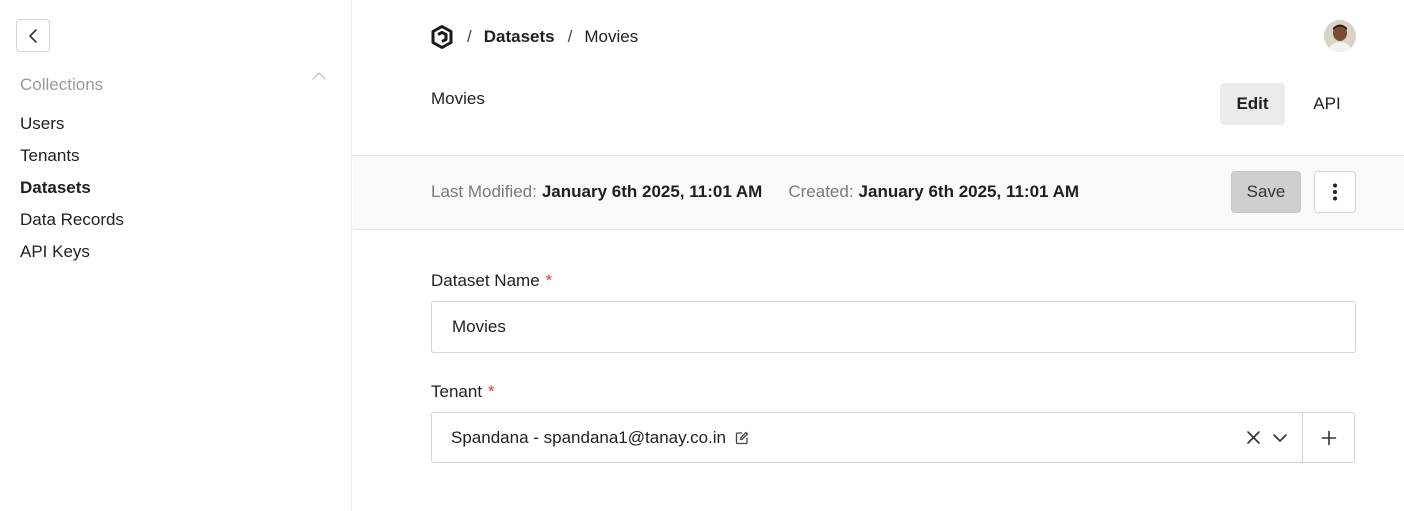  I want to click on page-title: Movies, so click(458, 98).